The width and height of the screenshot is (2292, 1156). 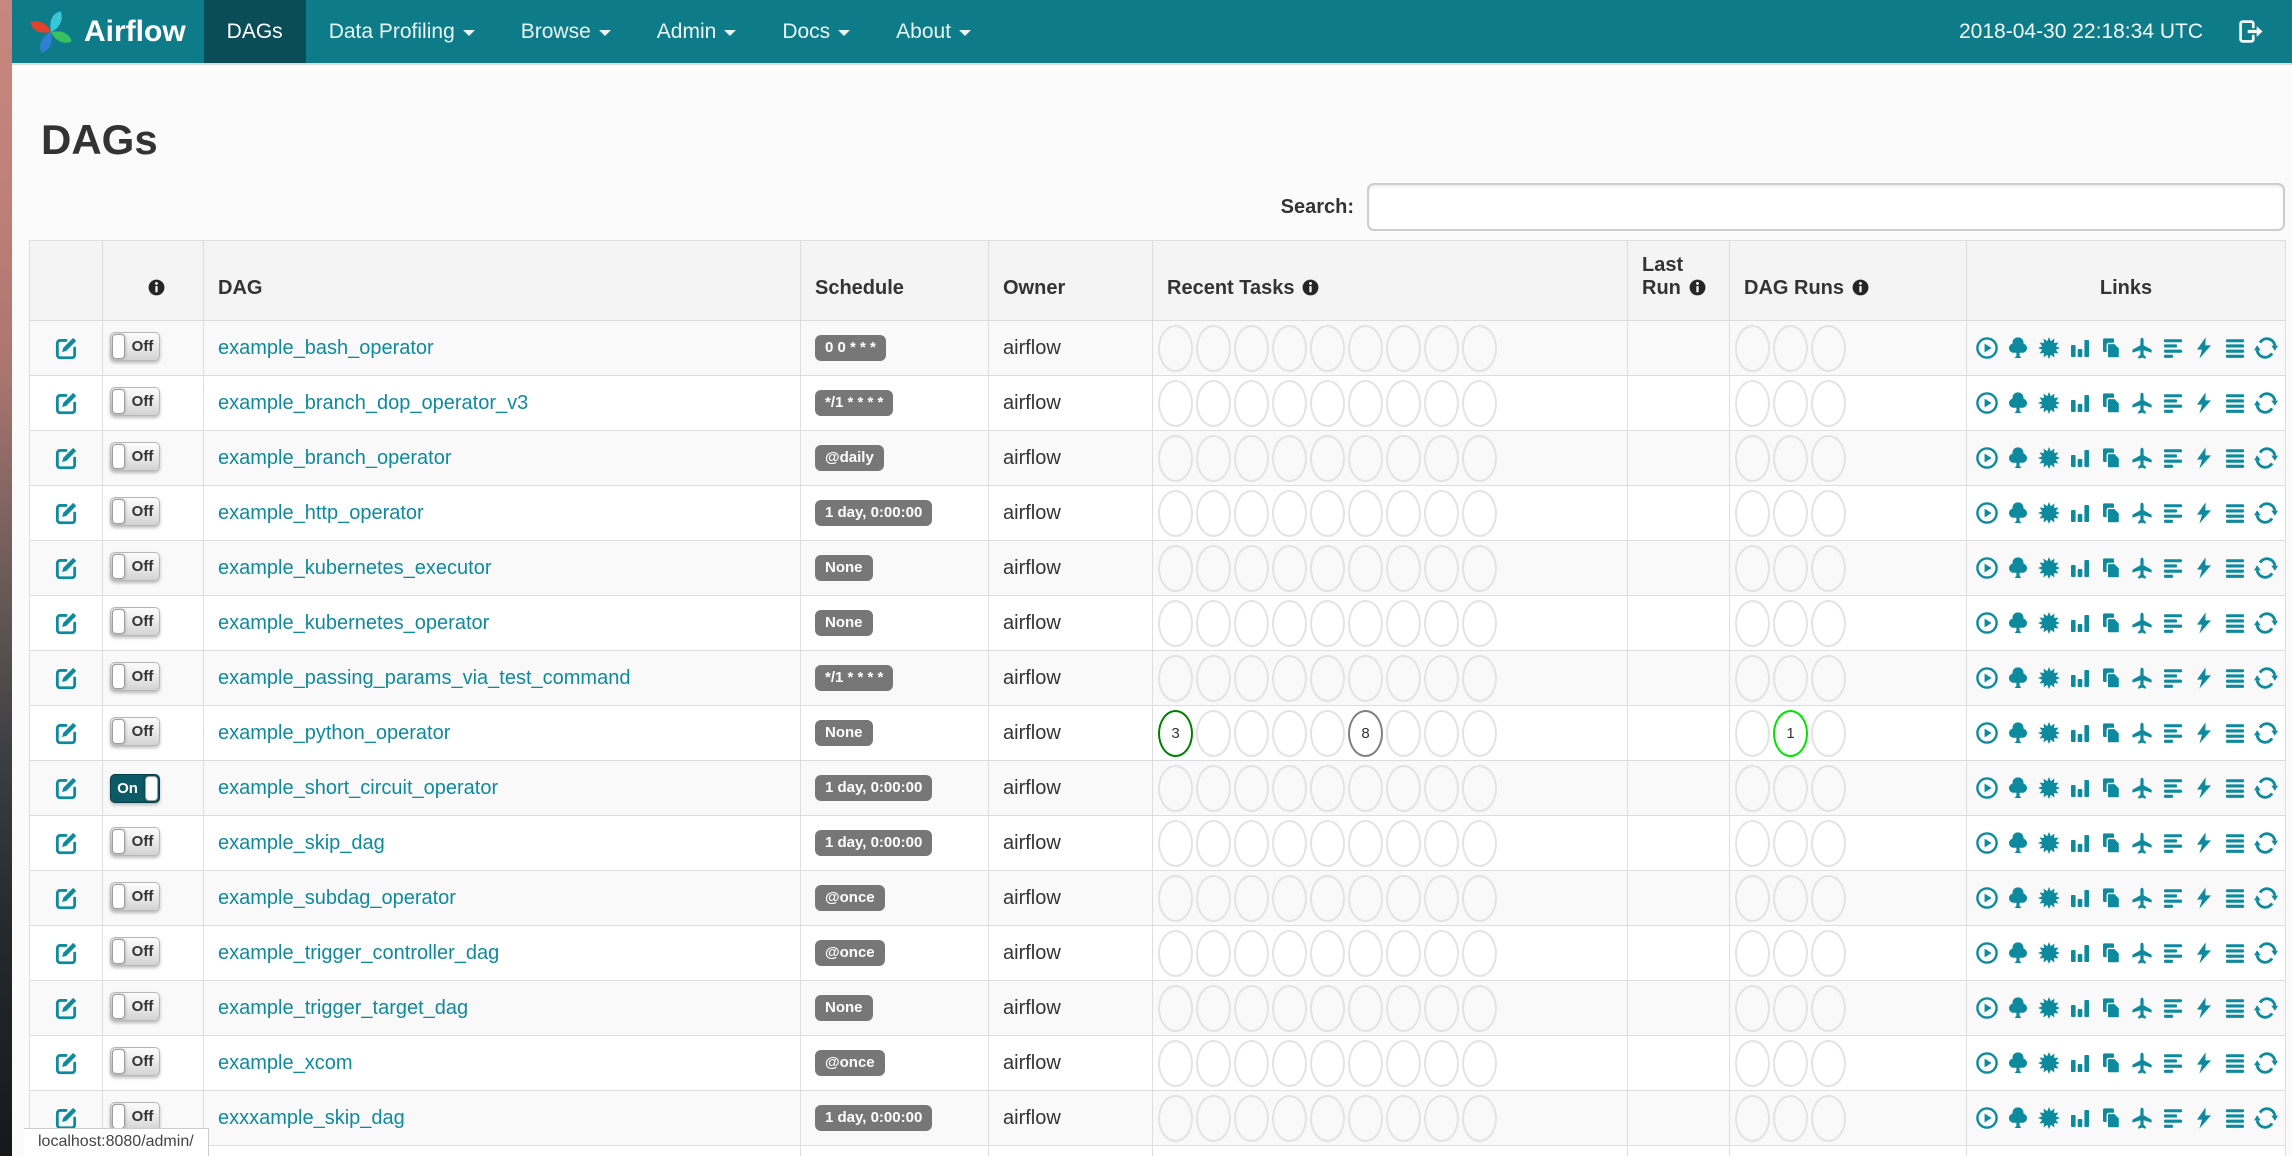 I want to click on nav-item-data-profiling: Data Profiling, so click(x=402, y=31).